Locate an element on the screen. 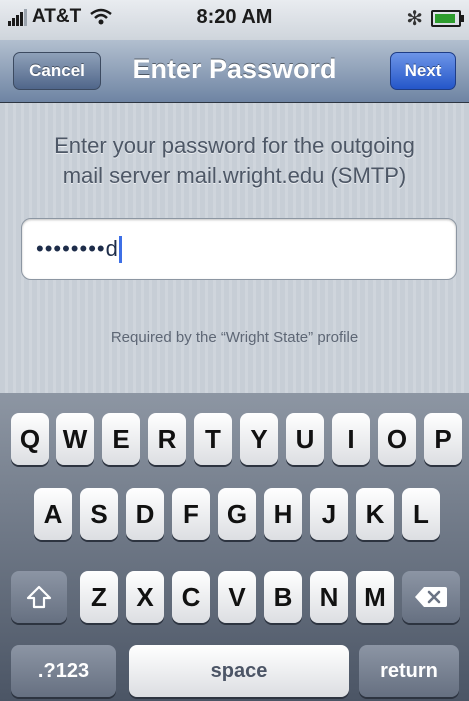 This screenshot has width=469, height=701. delete-key is located at coordinates (431, 597).